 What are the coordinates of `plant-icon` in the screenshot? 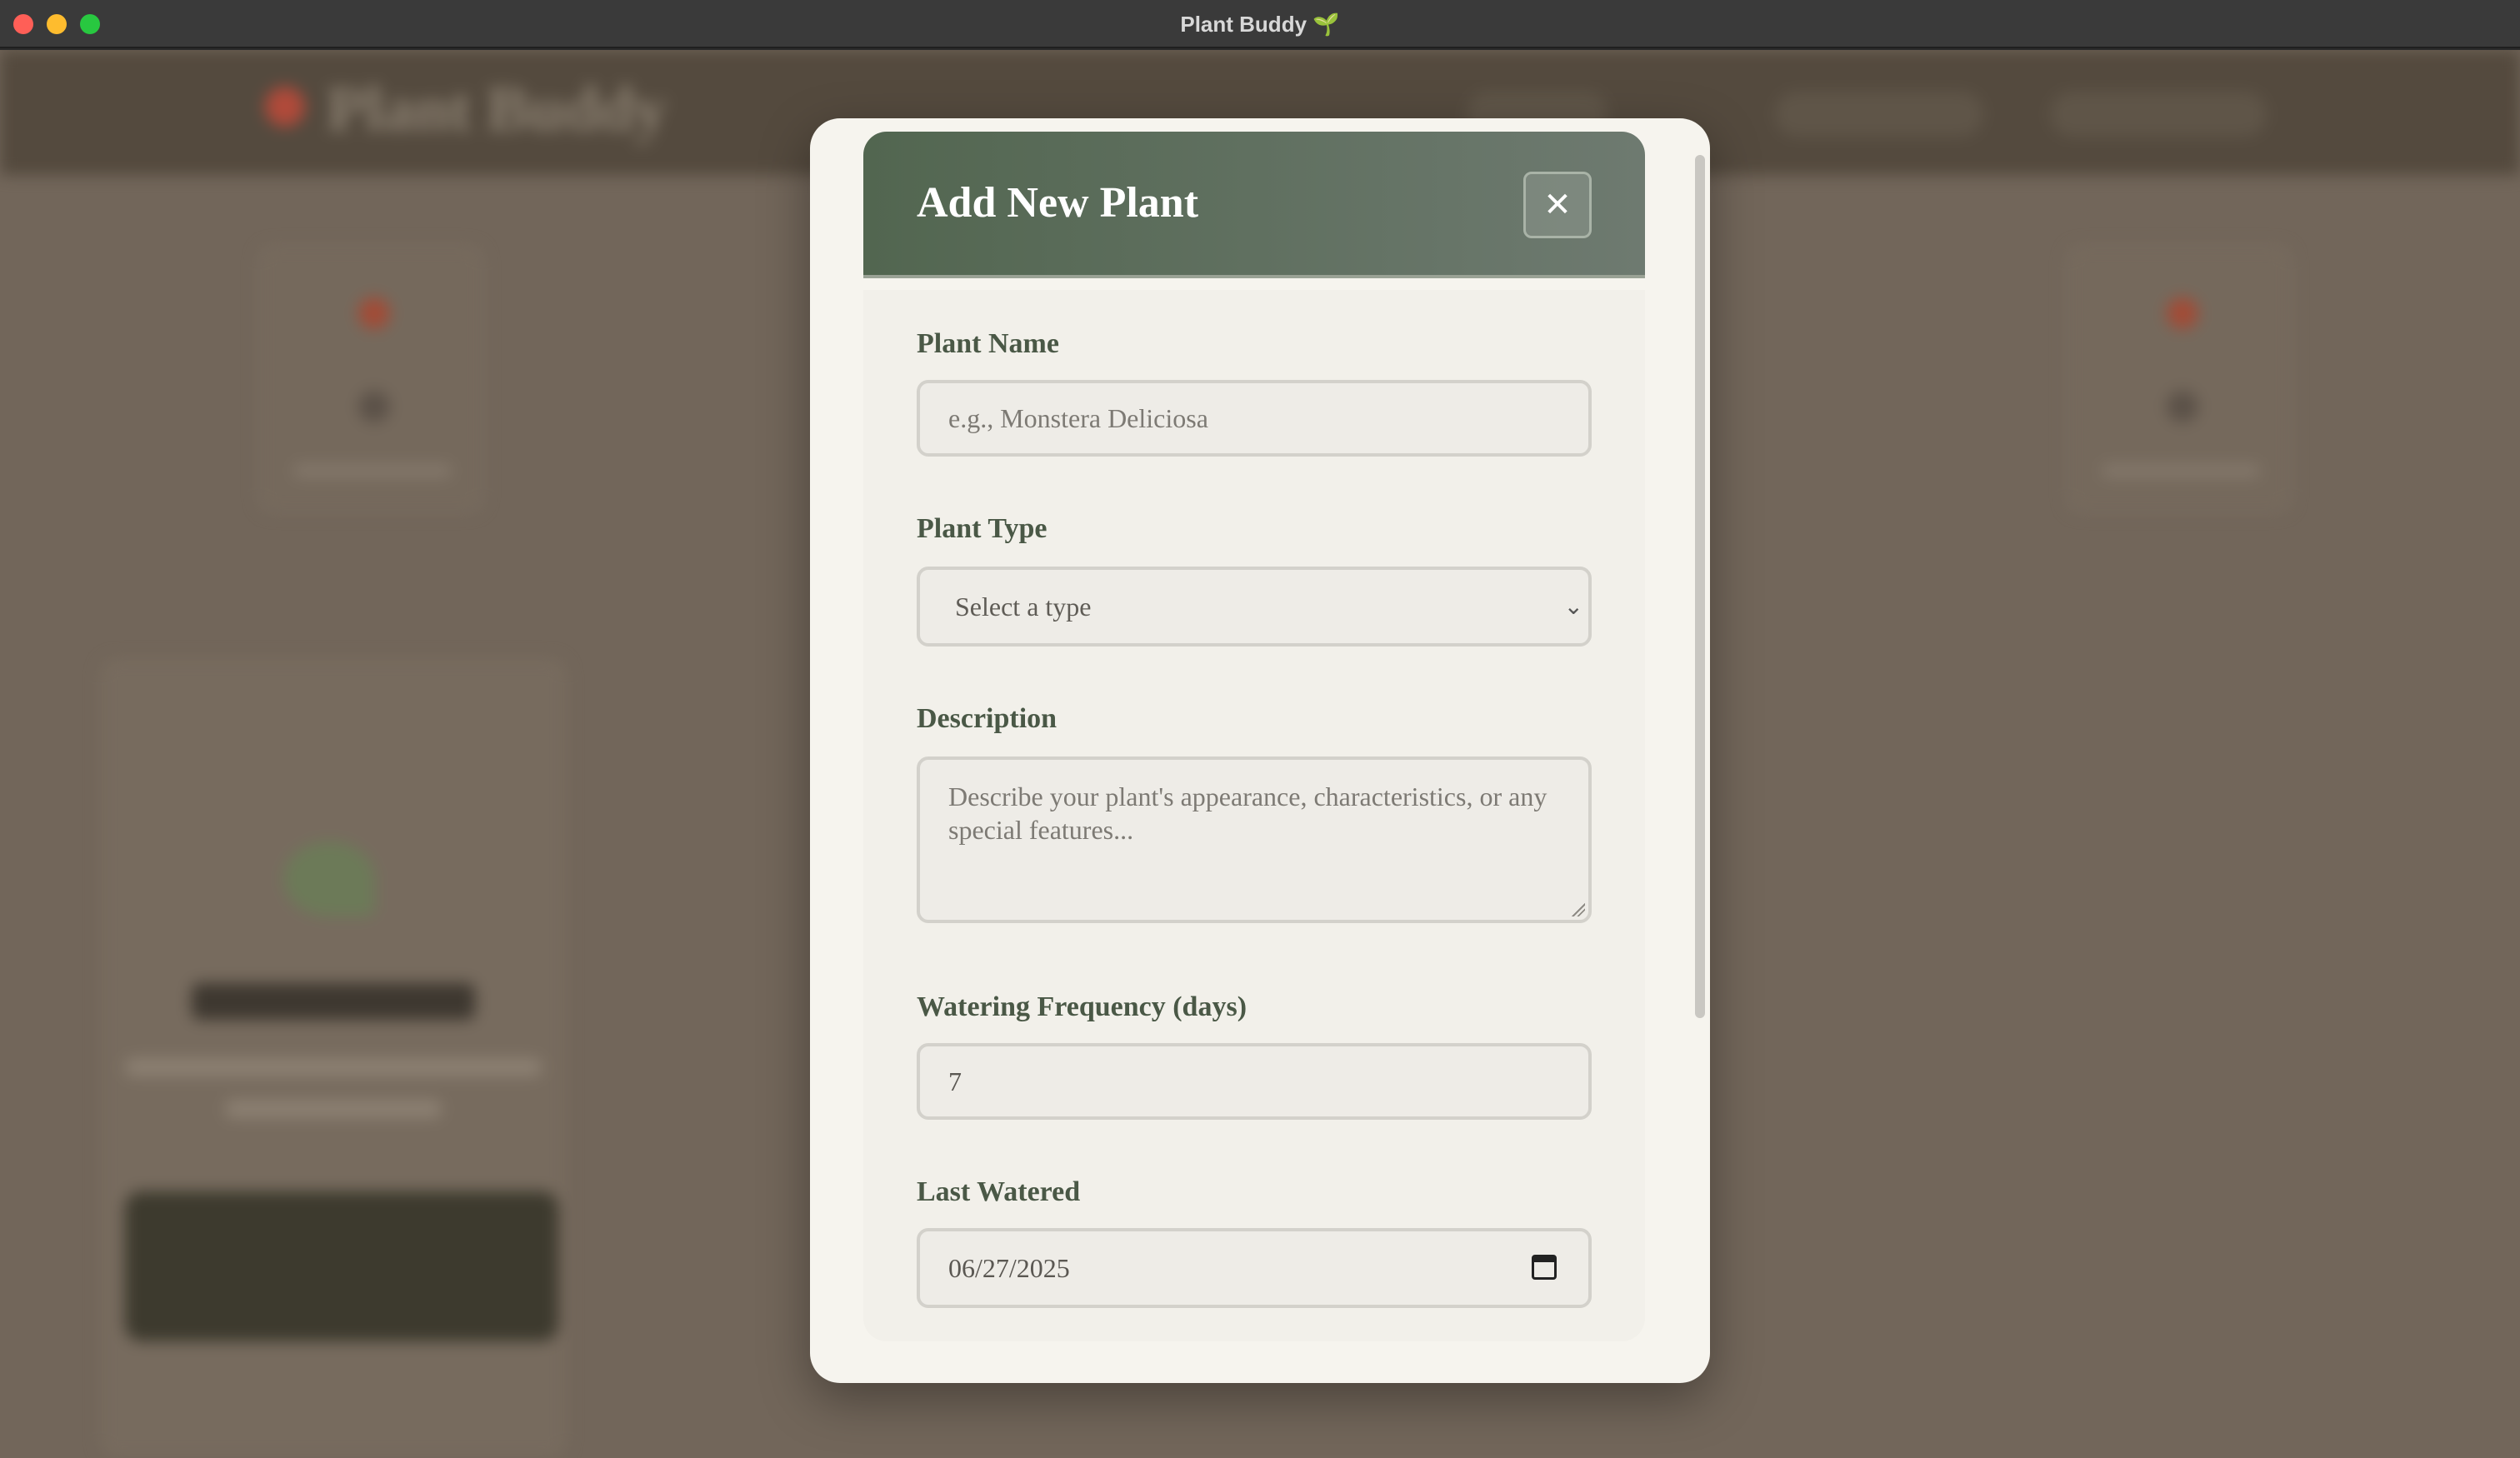 It's located at (329, 878).